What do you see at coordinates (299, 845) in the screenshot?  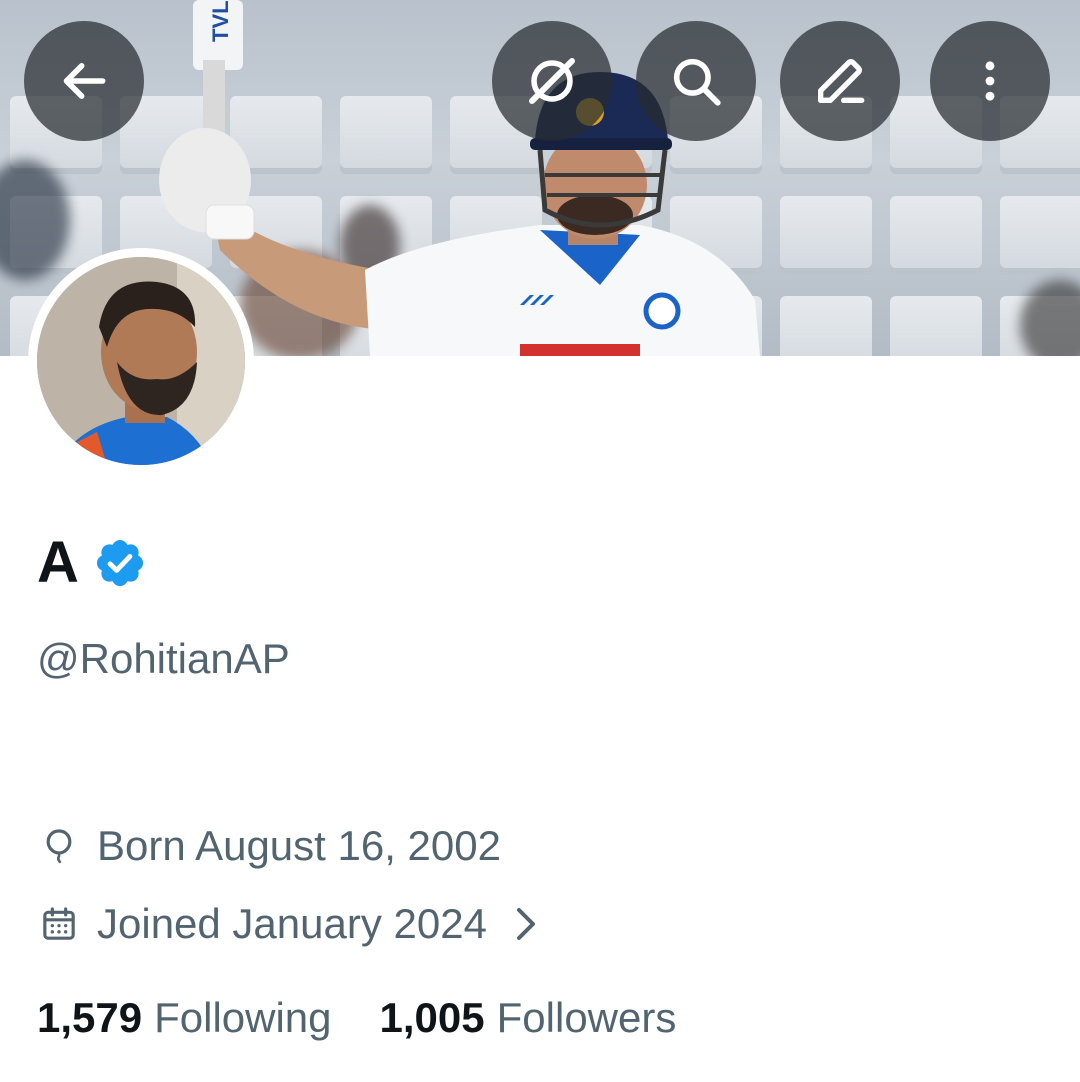 I see `birthday-text: Born August 16, 2002` at bounding box center [299, 845].